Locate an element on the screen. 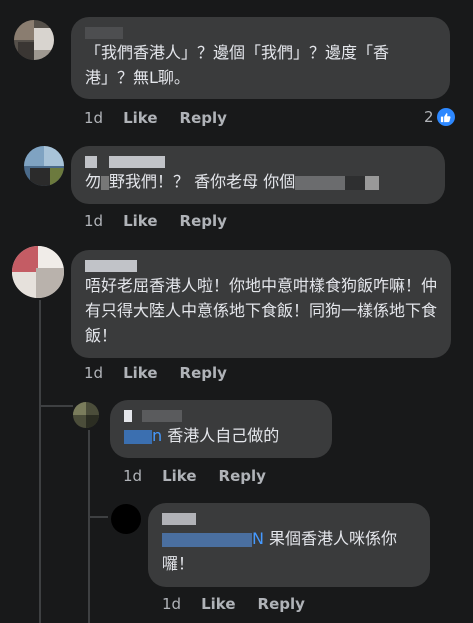  comment-bubble: 勿野我們！？ 香你老母 你個 is located at coordinates (258, 175).